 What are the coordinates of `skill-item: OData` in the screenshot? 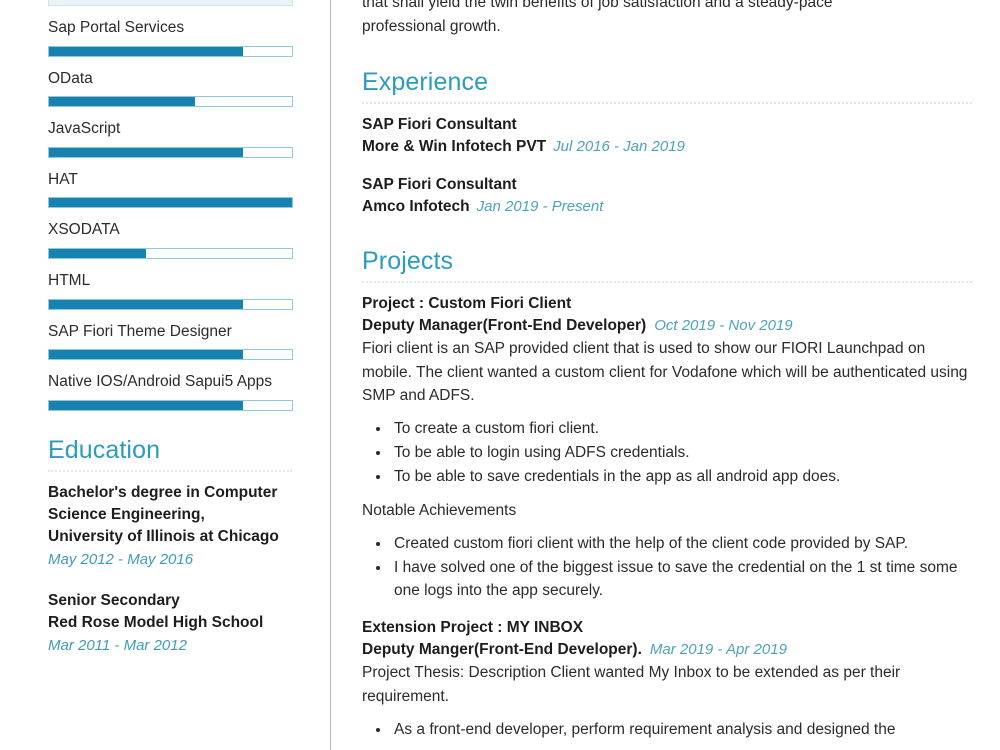 It's located at (170, 88).